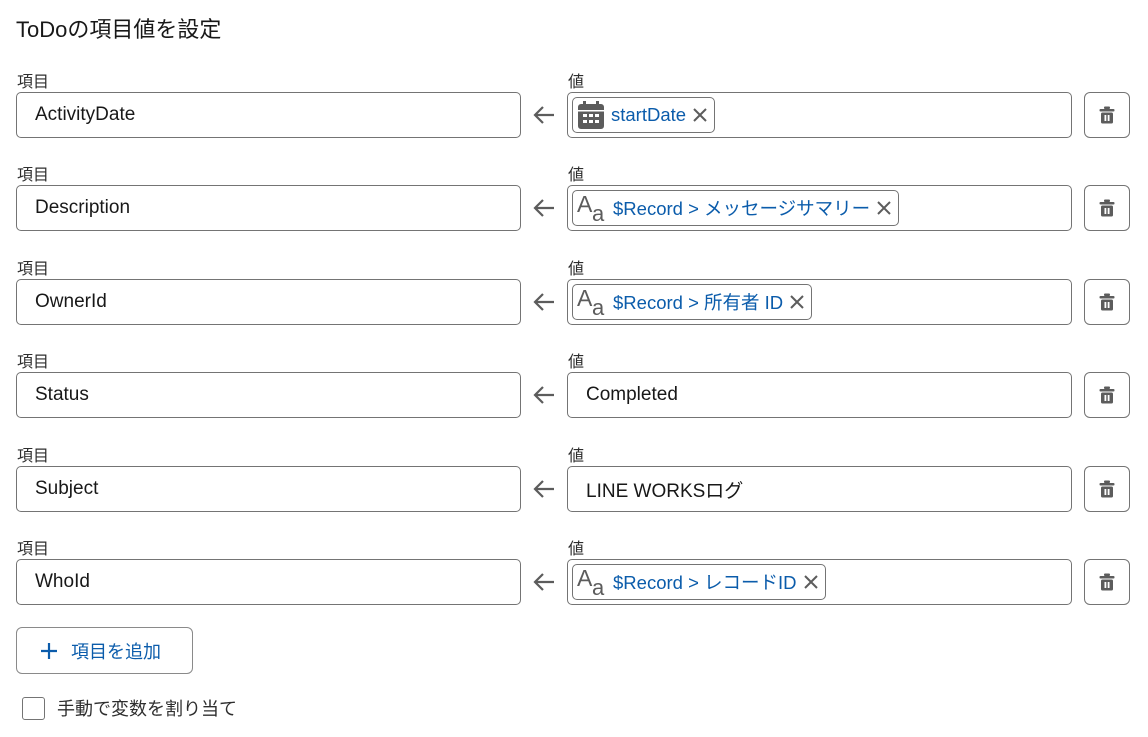 The height and width of the screenshot is (737, 1148). I want to click on field-assignment-row: 項目 値 Subject LINE WORKSログ, so click(574, 489).